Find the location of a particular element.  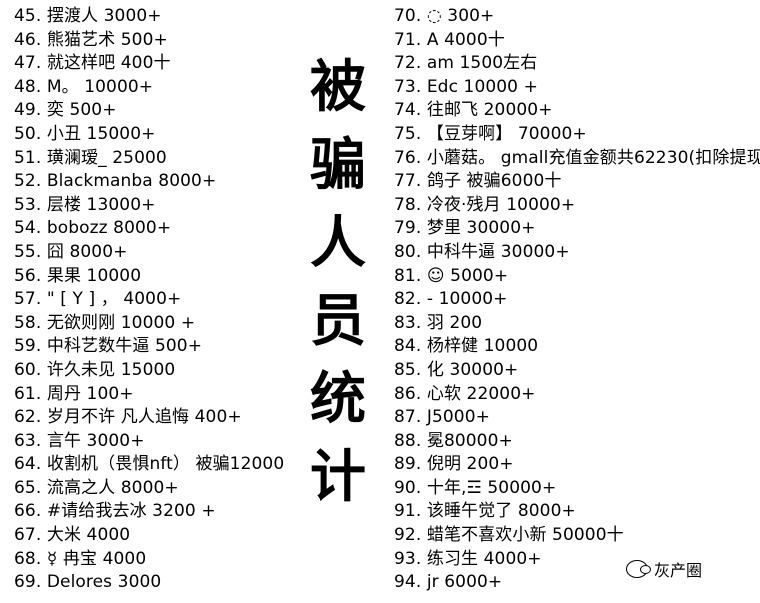

list-item: 82. - 10000+ is located at coordinates (451, 299).